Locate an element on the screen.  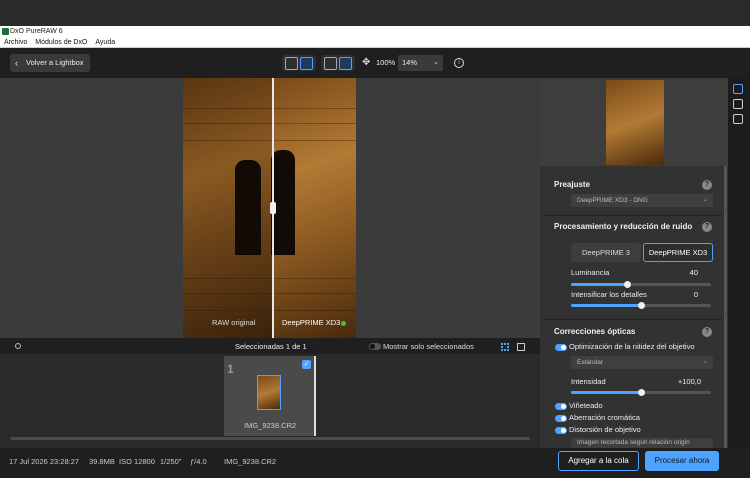
grid-small-icon is located at coordinates (505, 347).